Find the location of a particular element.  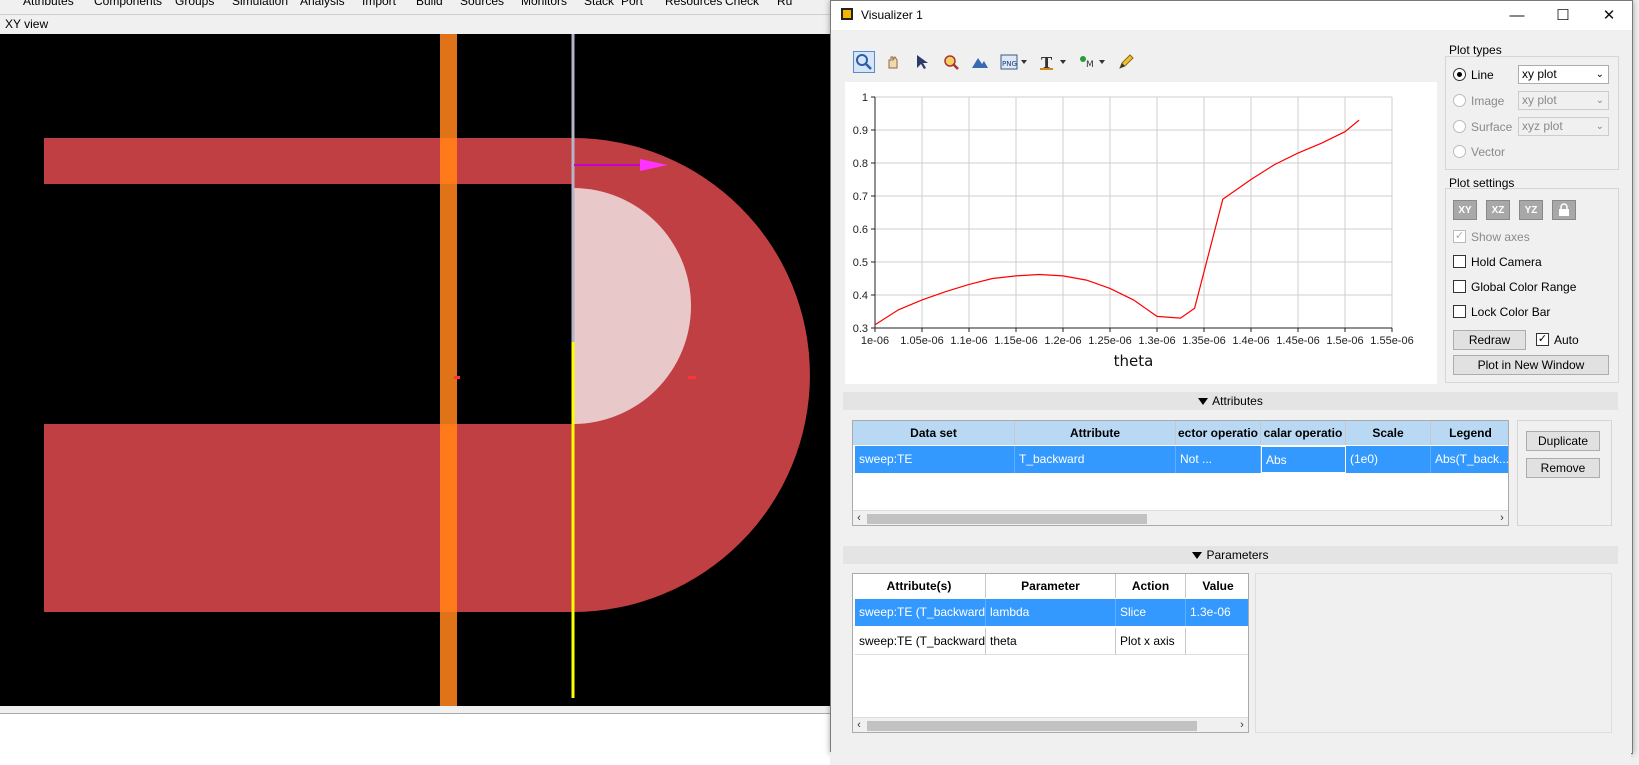

text-icon: T is located at coordinates (1054, 62).